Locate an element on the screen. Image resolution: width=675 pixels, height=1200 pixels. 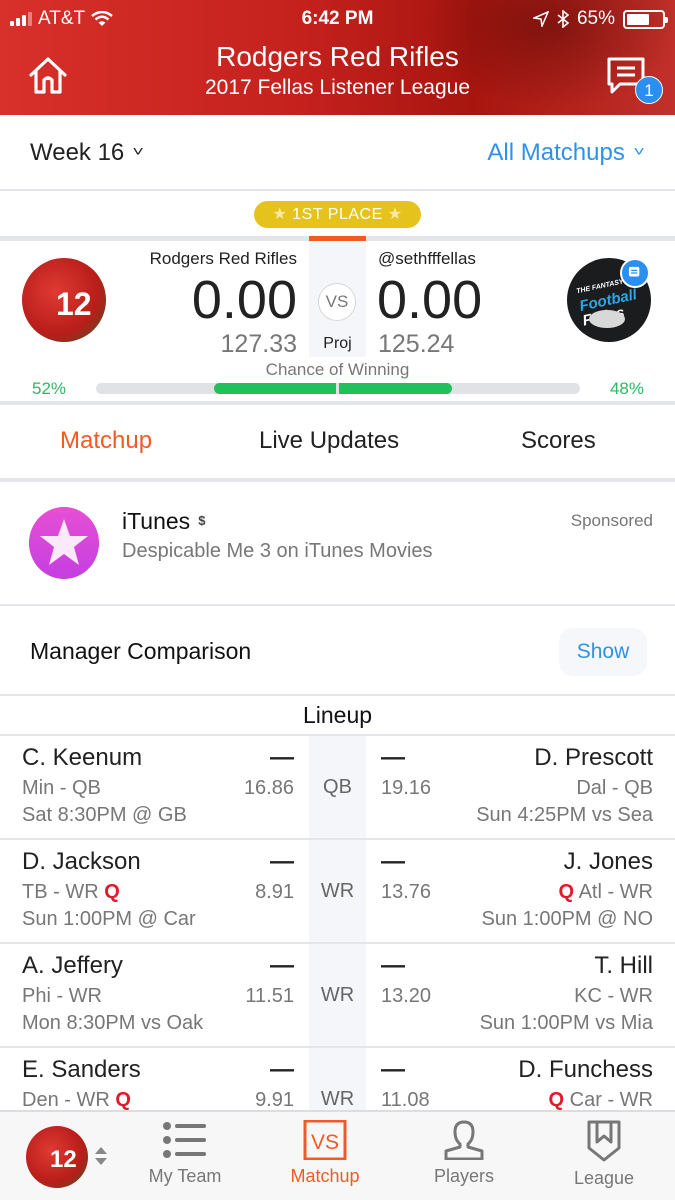
league-subtitle: 2017 Fellas Listener League is located at coordinates (337, 87).